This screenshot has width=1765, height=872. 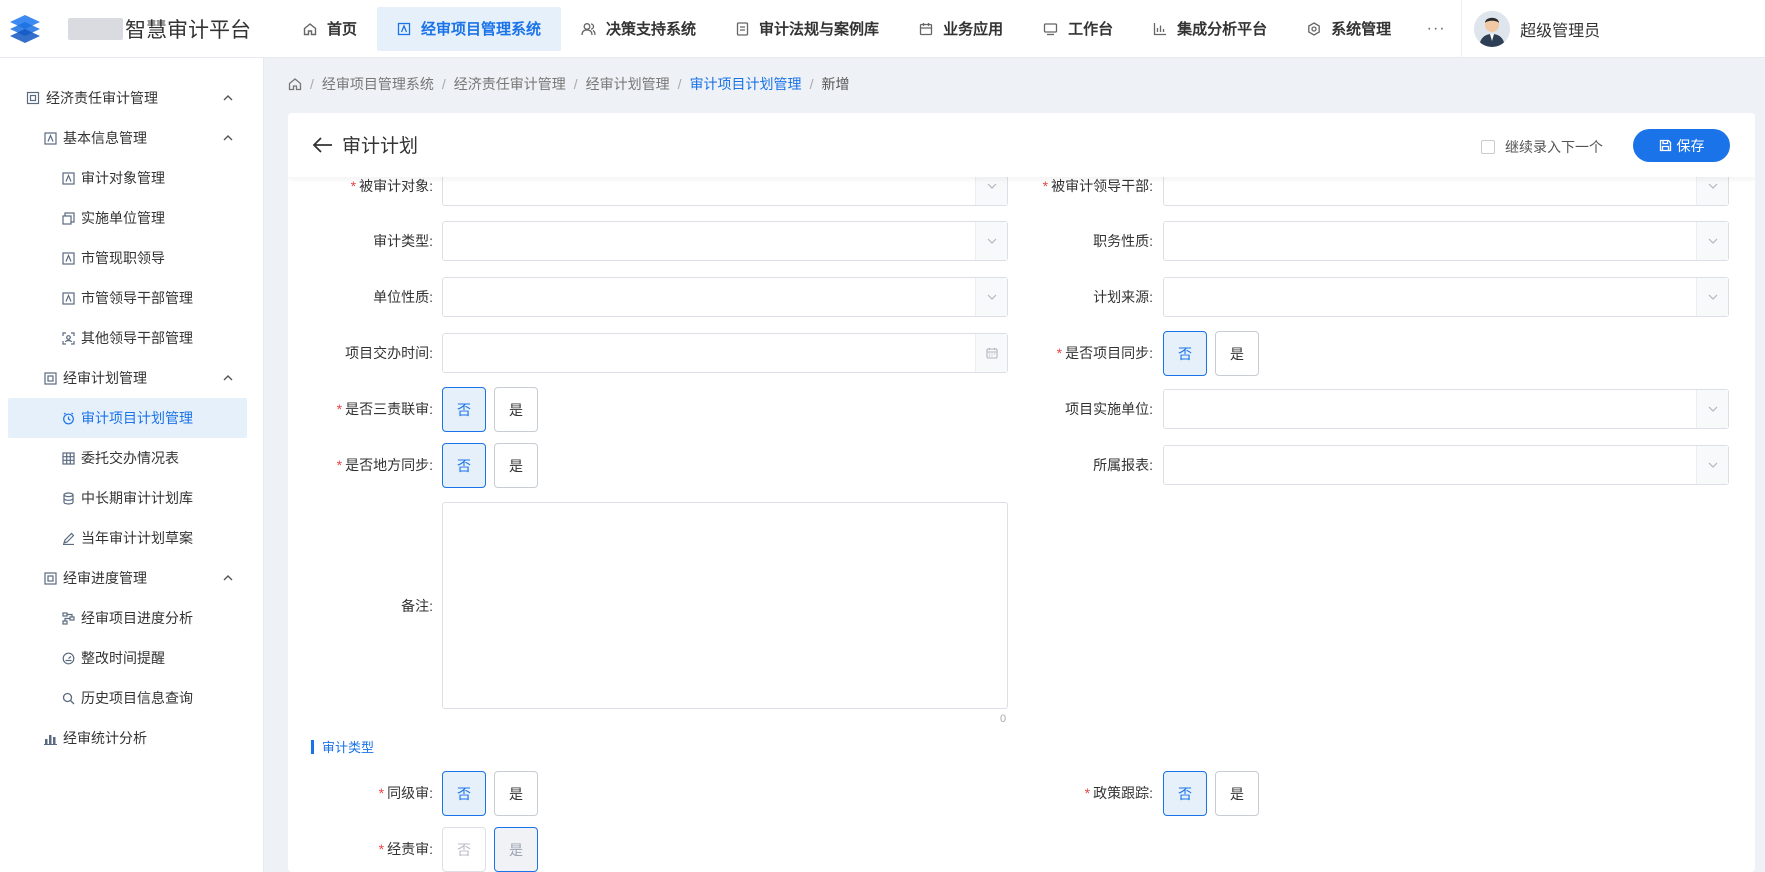 What do you see at coordinates (95, 28) in the screenshot?
I see `brand-redacted` at bounding box center [95, 28].